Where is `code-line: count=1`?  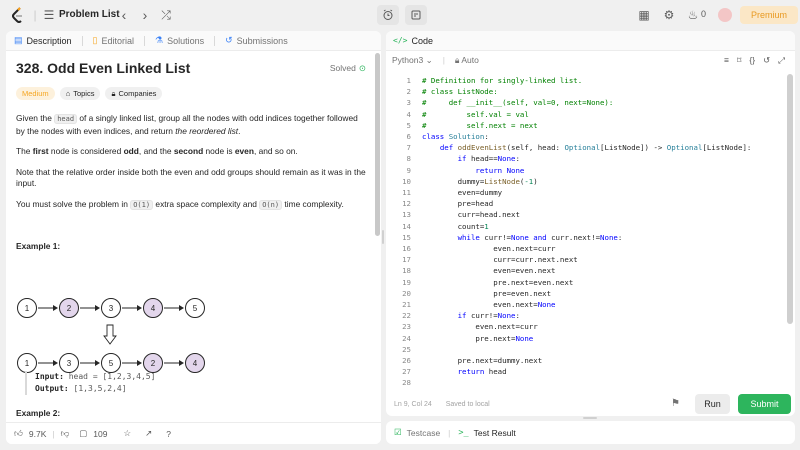 code-line: count=1 is located at coordinates (455, 226).